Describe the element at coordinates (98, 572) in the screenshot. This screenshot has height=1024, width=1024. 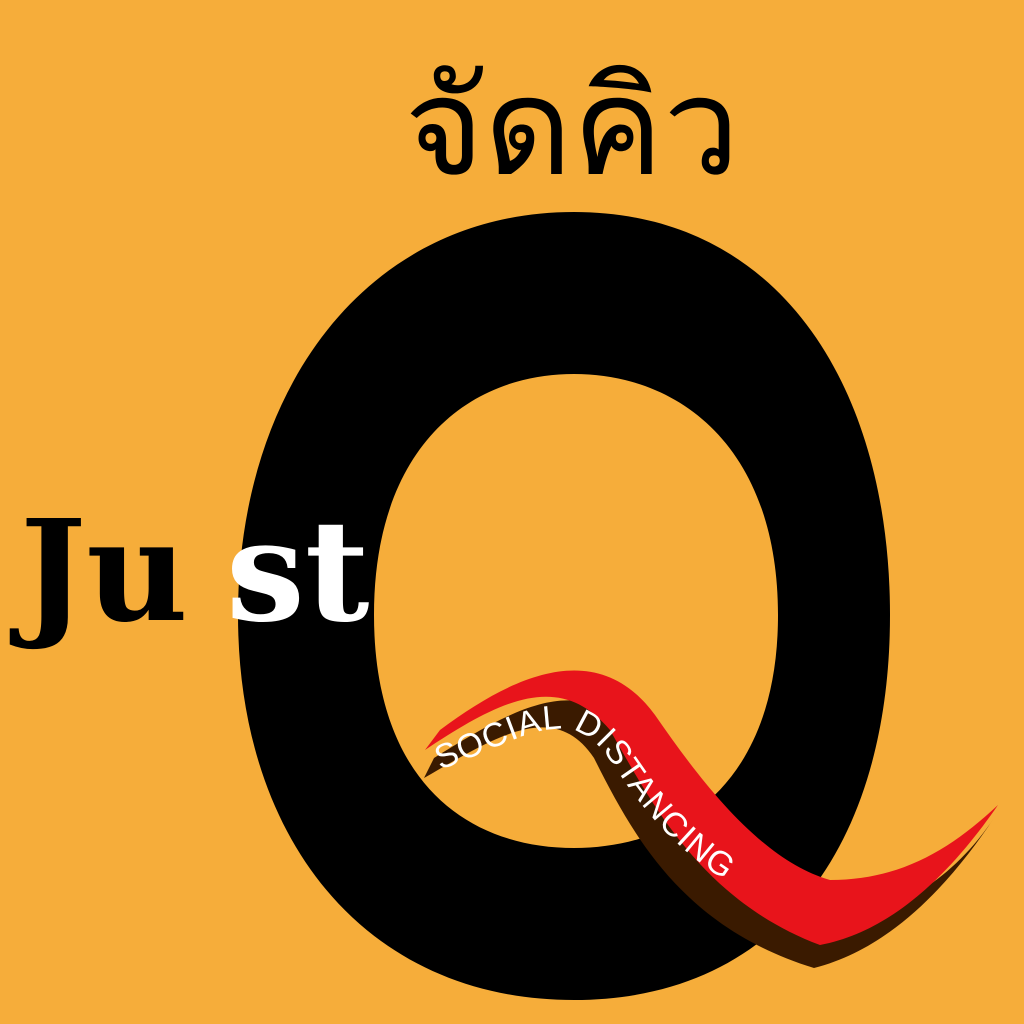
I see `word-just-dark: Ju` at that location.